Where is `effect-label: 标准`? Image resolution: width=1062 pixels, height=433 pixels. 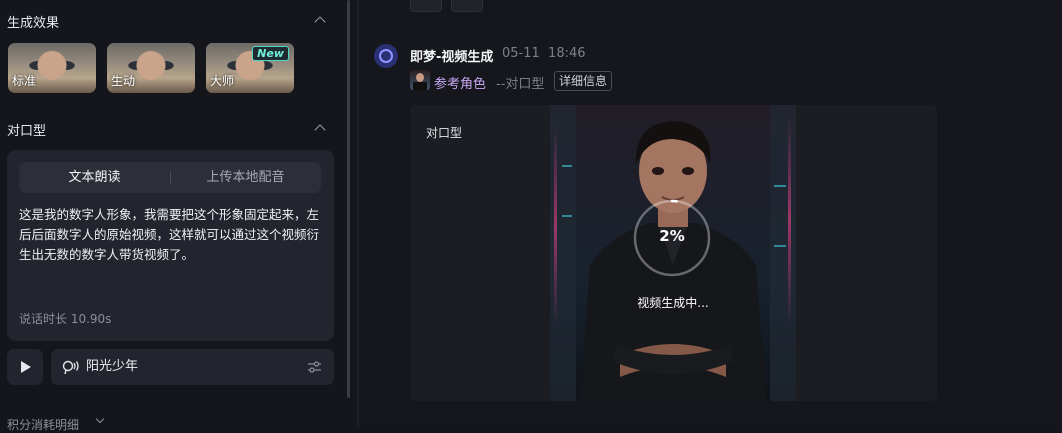 effect-label: 标准 is located at coordinates (24, 81).